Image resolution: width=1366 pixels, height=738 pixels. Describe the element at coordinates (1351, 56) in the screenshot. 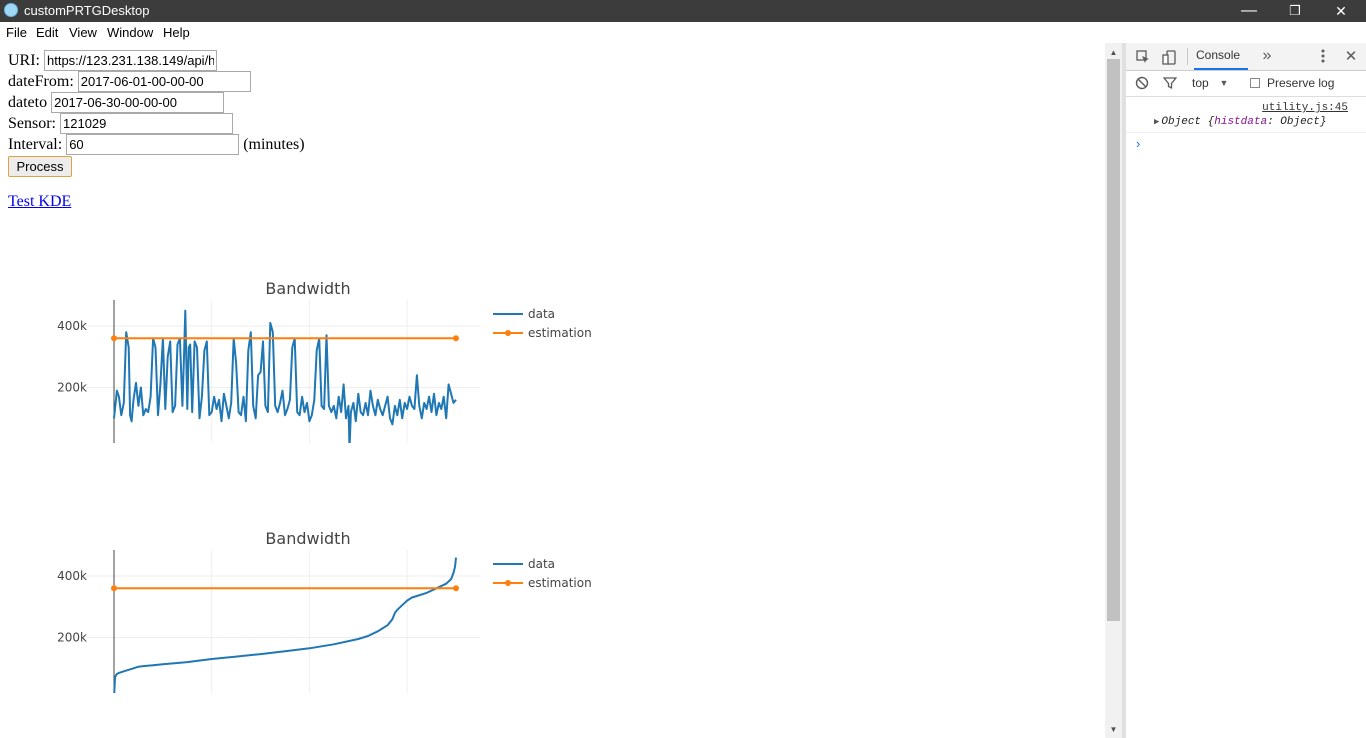

I see `close-devtools-icon: ✕` at that location.